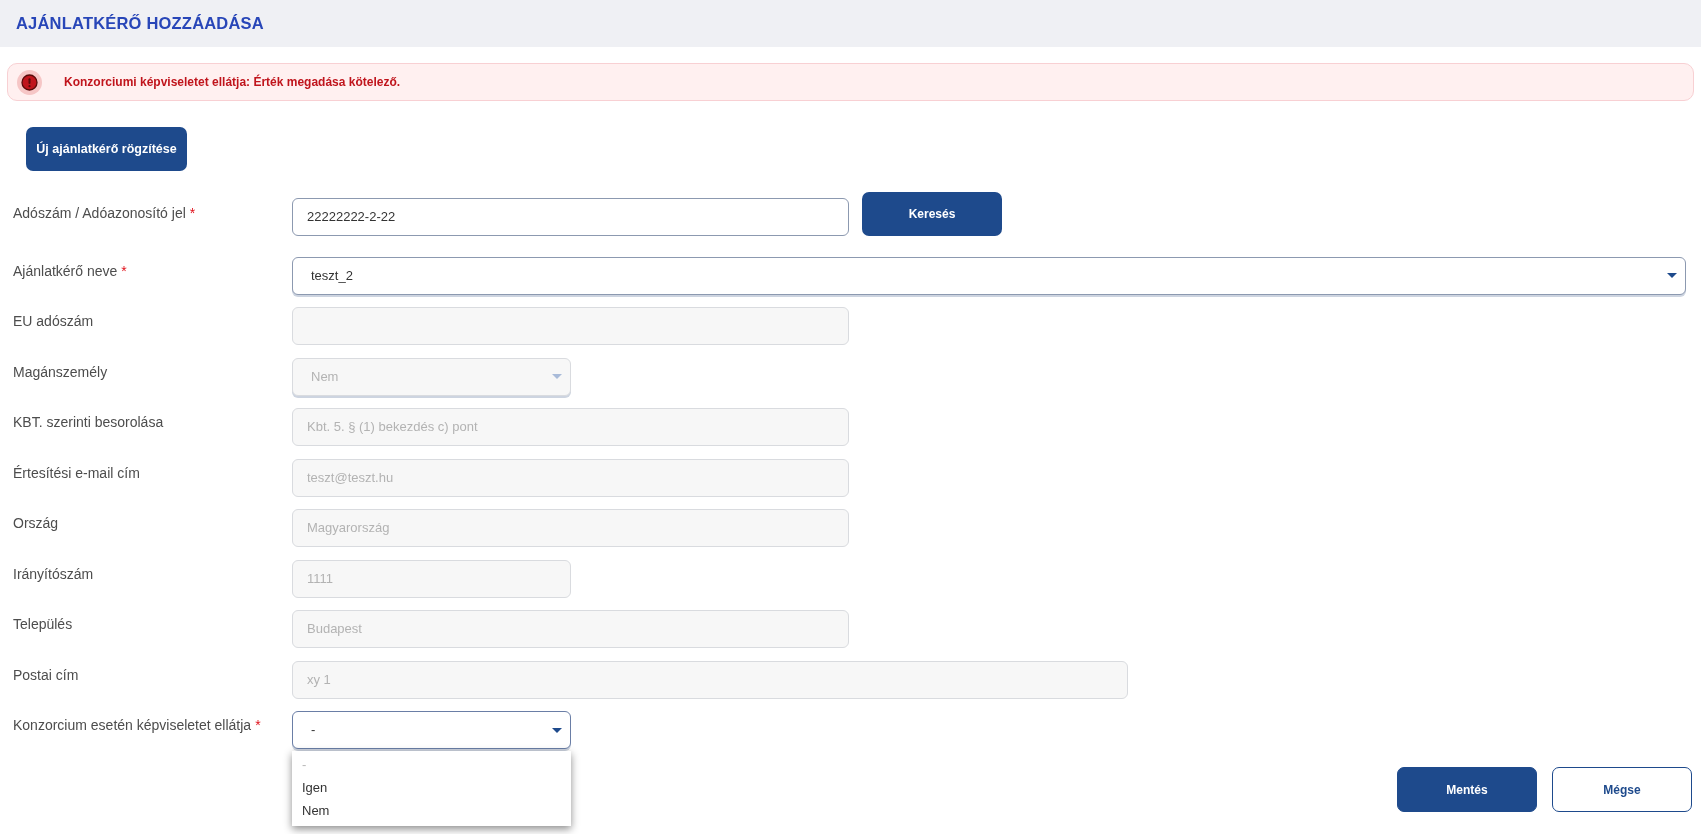 This screenshot has height=834, width=1701. I want to click on field-label: Ország, so click(36, 522).